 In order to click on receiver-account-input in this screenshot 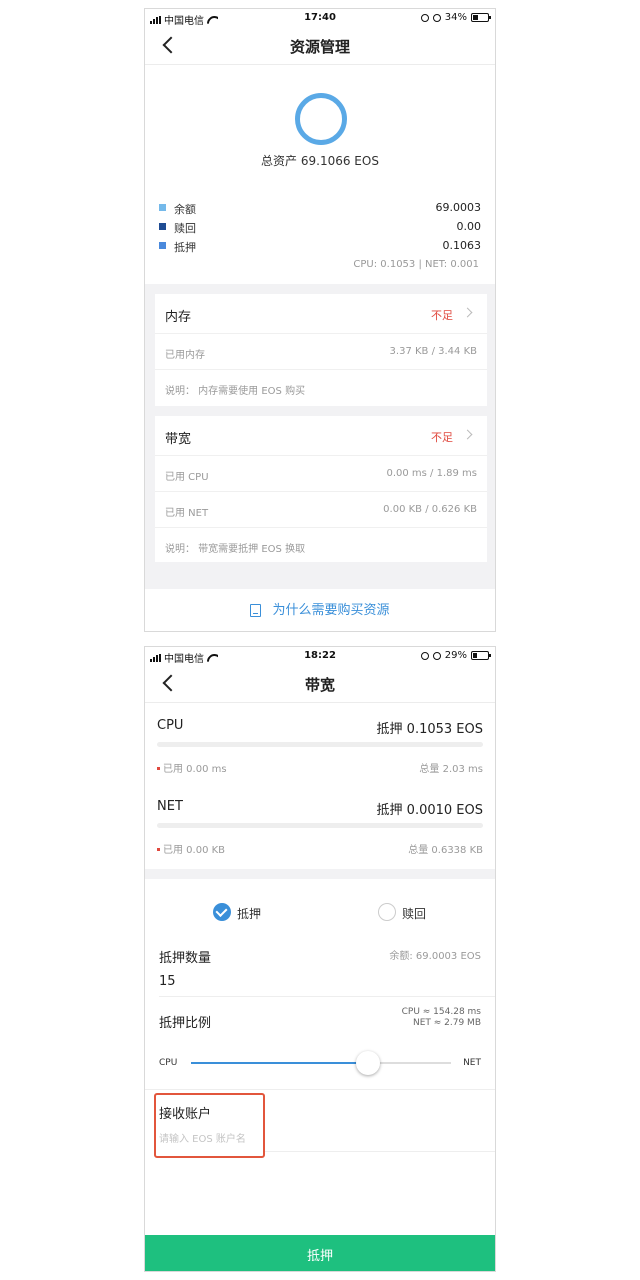, I will do `click(259, 1139)`.